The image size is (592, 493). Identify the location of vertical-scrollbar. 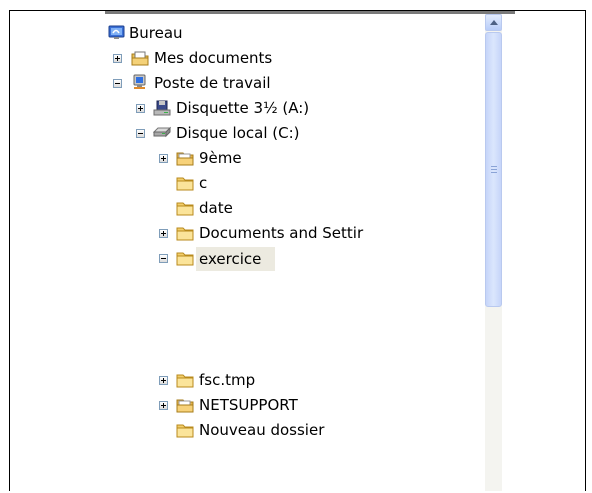
(493, 252).